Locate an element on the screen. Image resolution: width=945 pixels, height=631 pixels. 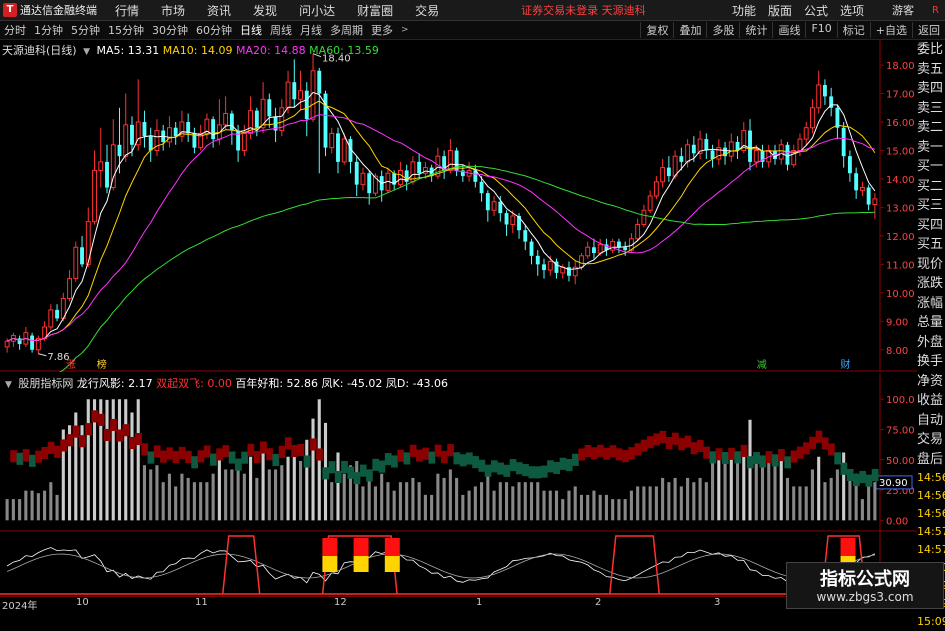
chevron-right-icon: > is located at coordinates (405, 30).